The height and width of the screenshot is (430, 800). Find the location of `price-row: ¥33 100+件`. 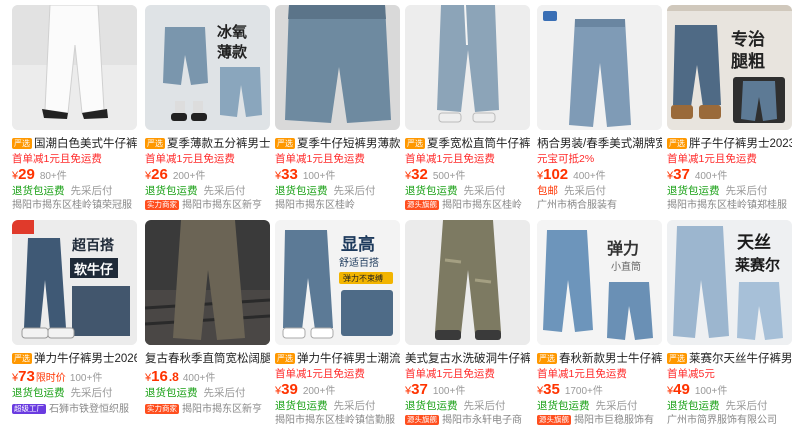

price-row: ¥33 100+件 is located at coordinates (305, 174).